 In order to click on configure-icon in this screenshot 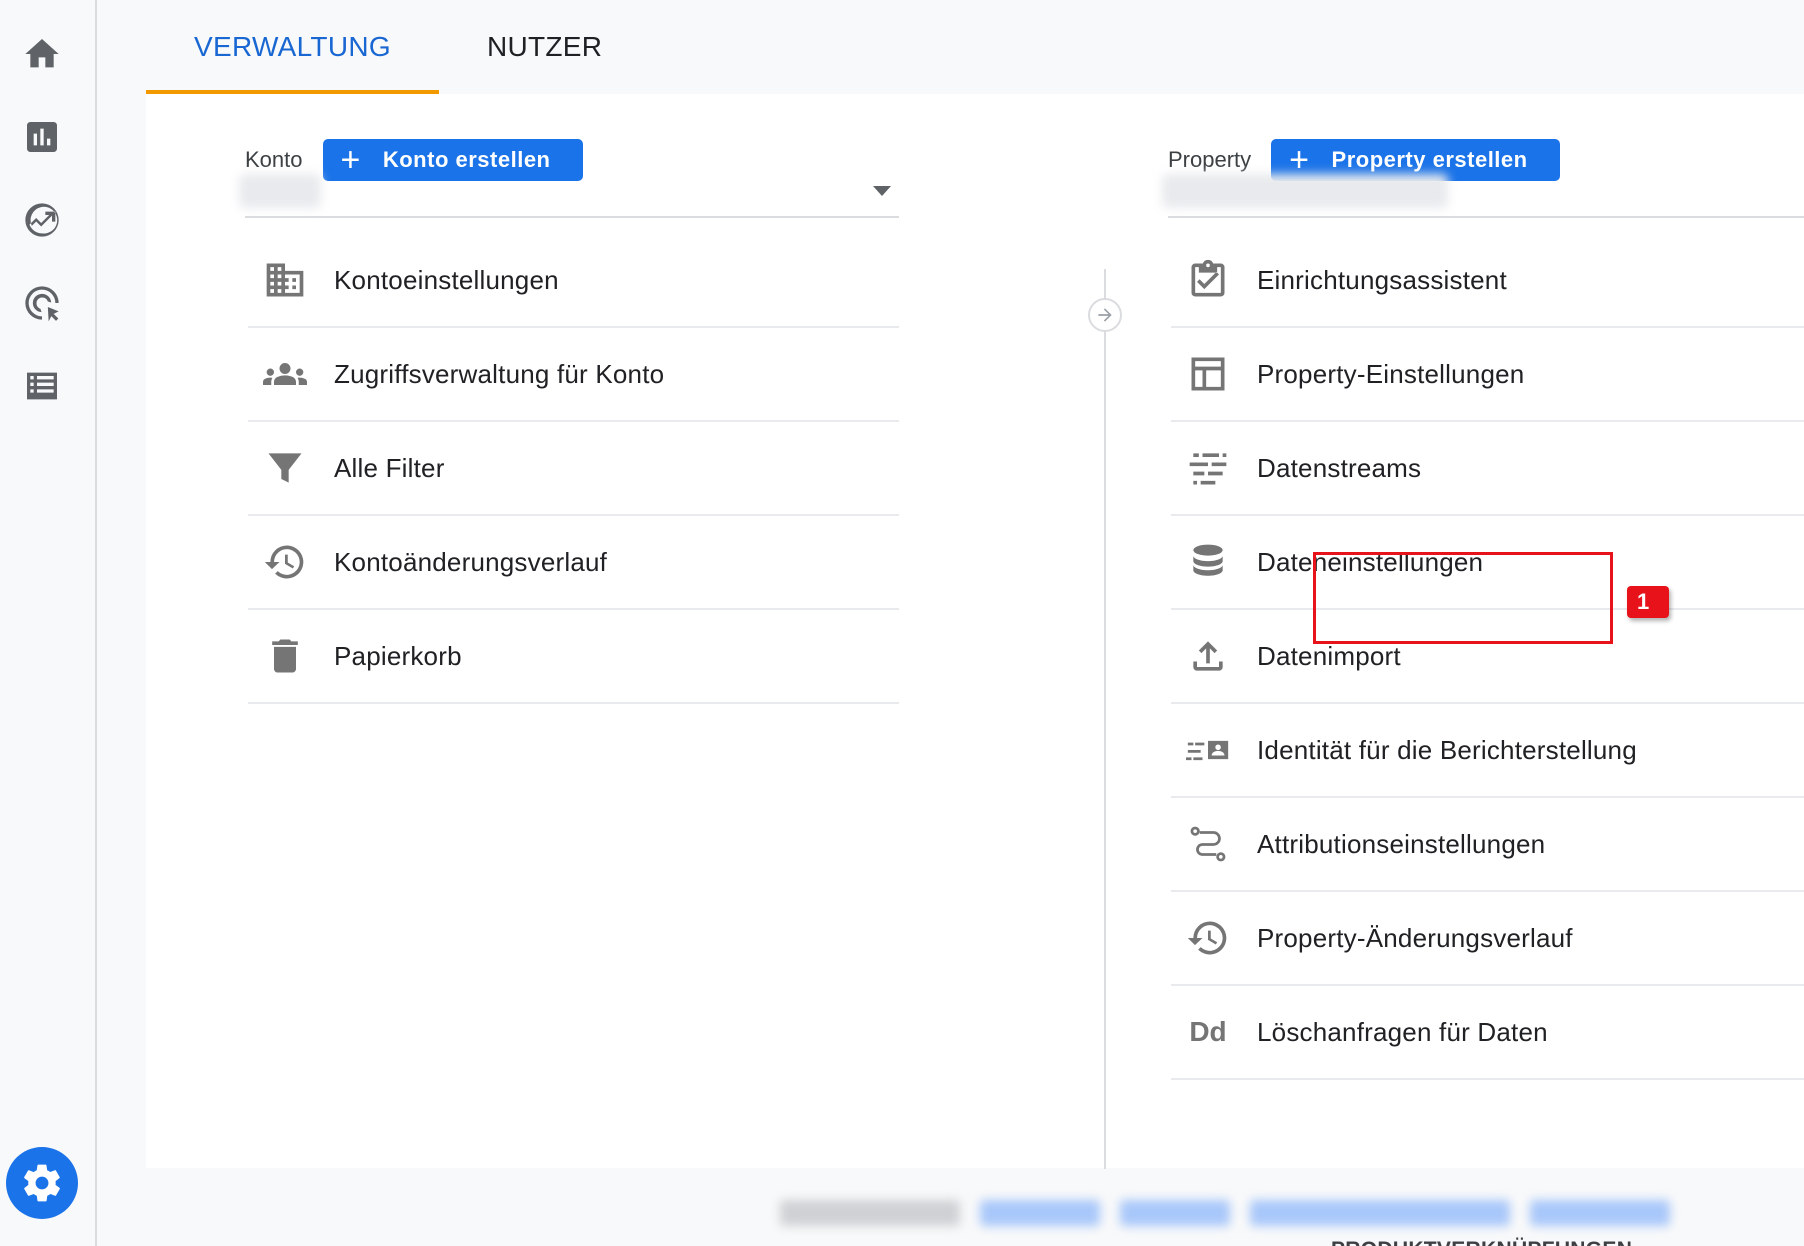, I will do `click(42, 386)`.